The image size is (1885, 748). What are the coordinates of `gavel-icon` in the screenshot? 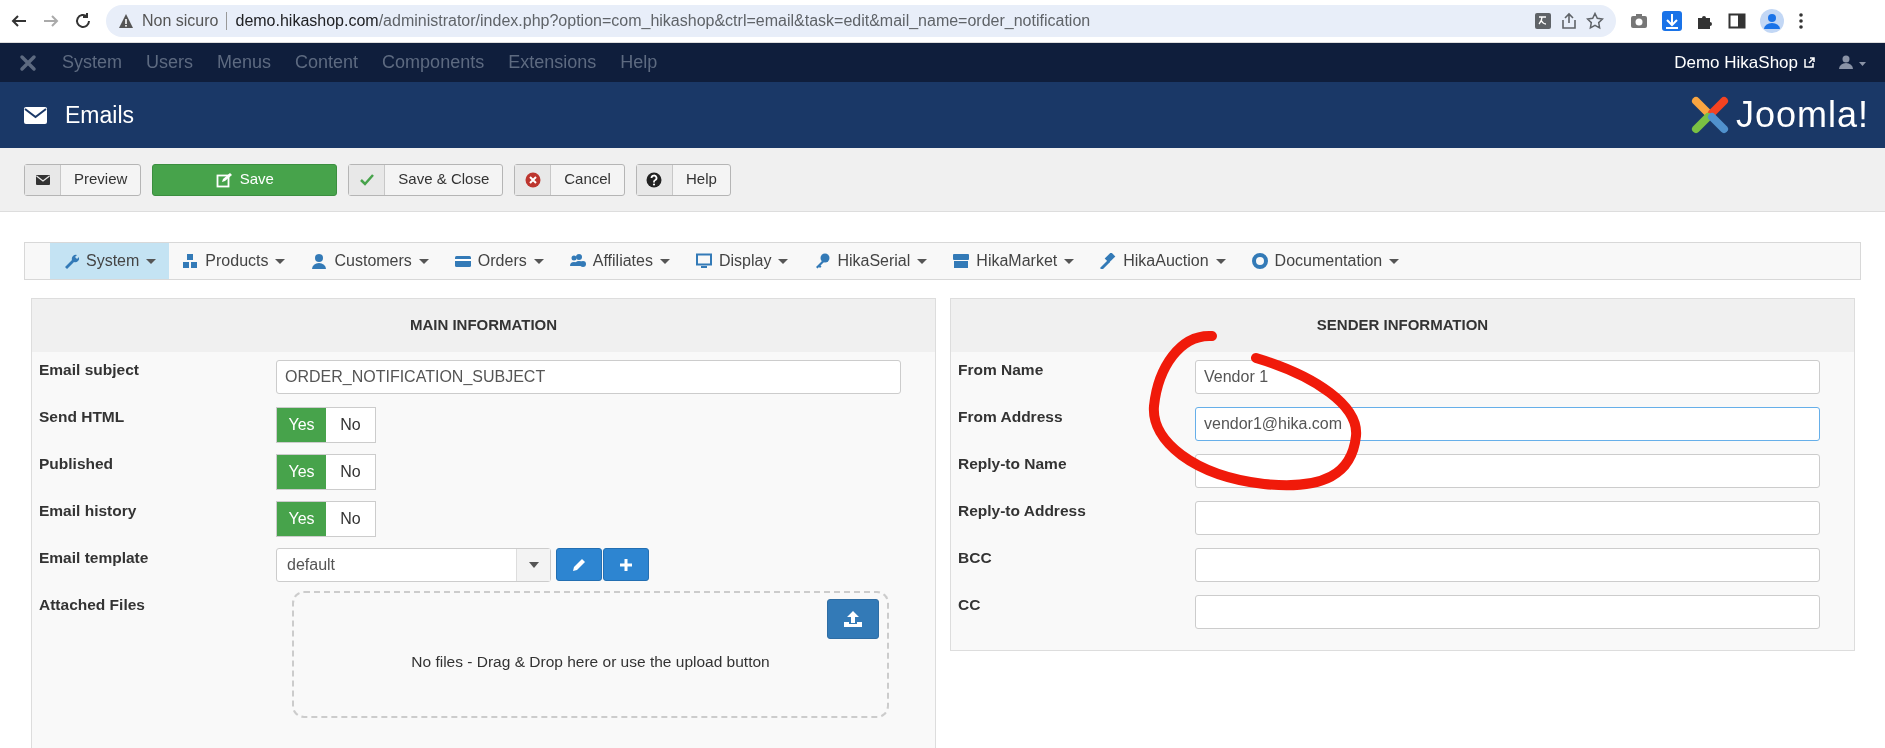 It's located at (1108, 261).